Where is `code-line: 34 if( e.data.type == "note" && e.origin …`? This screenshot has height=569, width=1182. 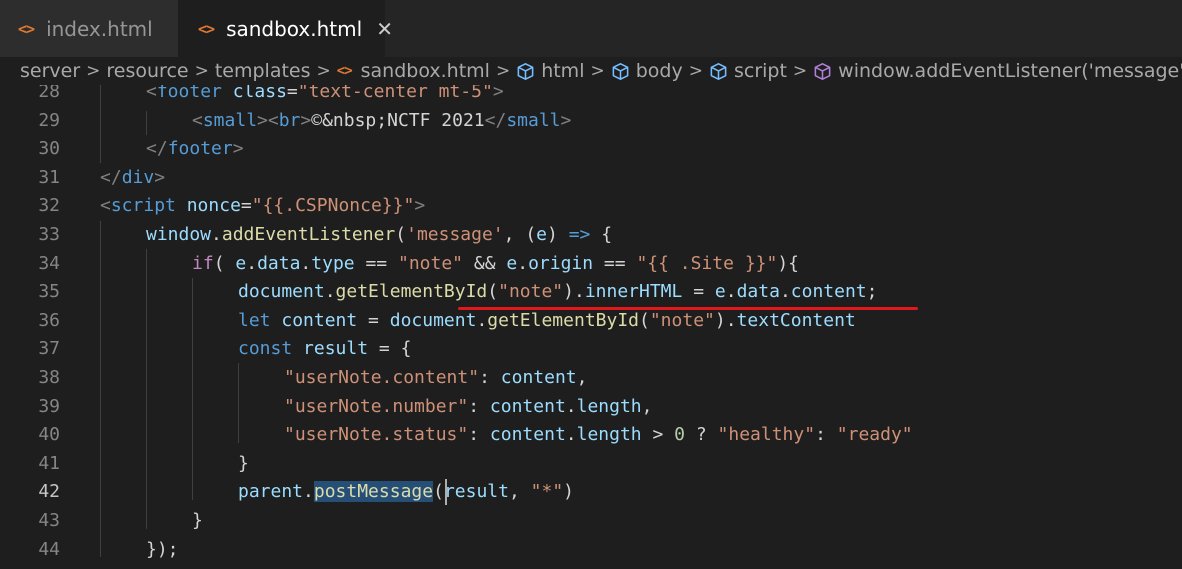
code-line: 34 if( e.data.type == "note" && e.origin … is located at coordinates (591, 264).